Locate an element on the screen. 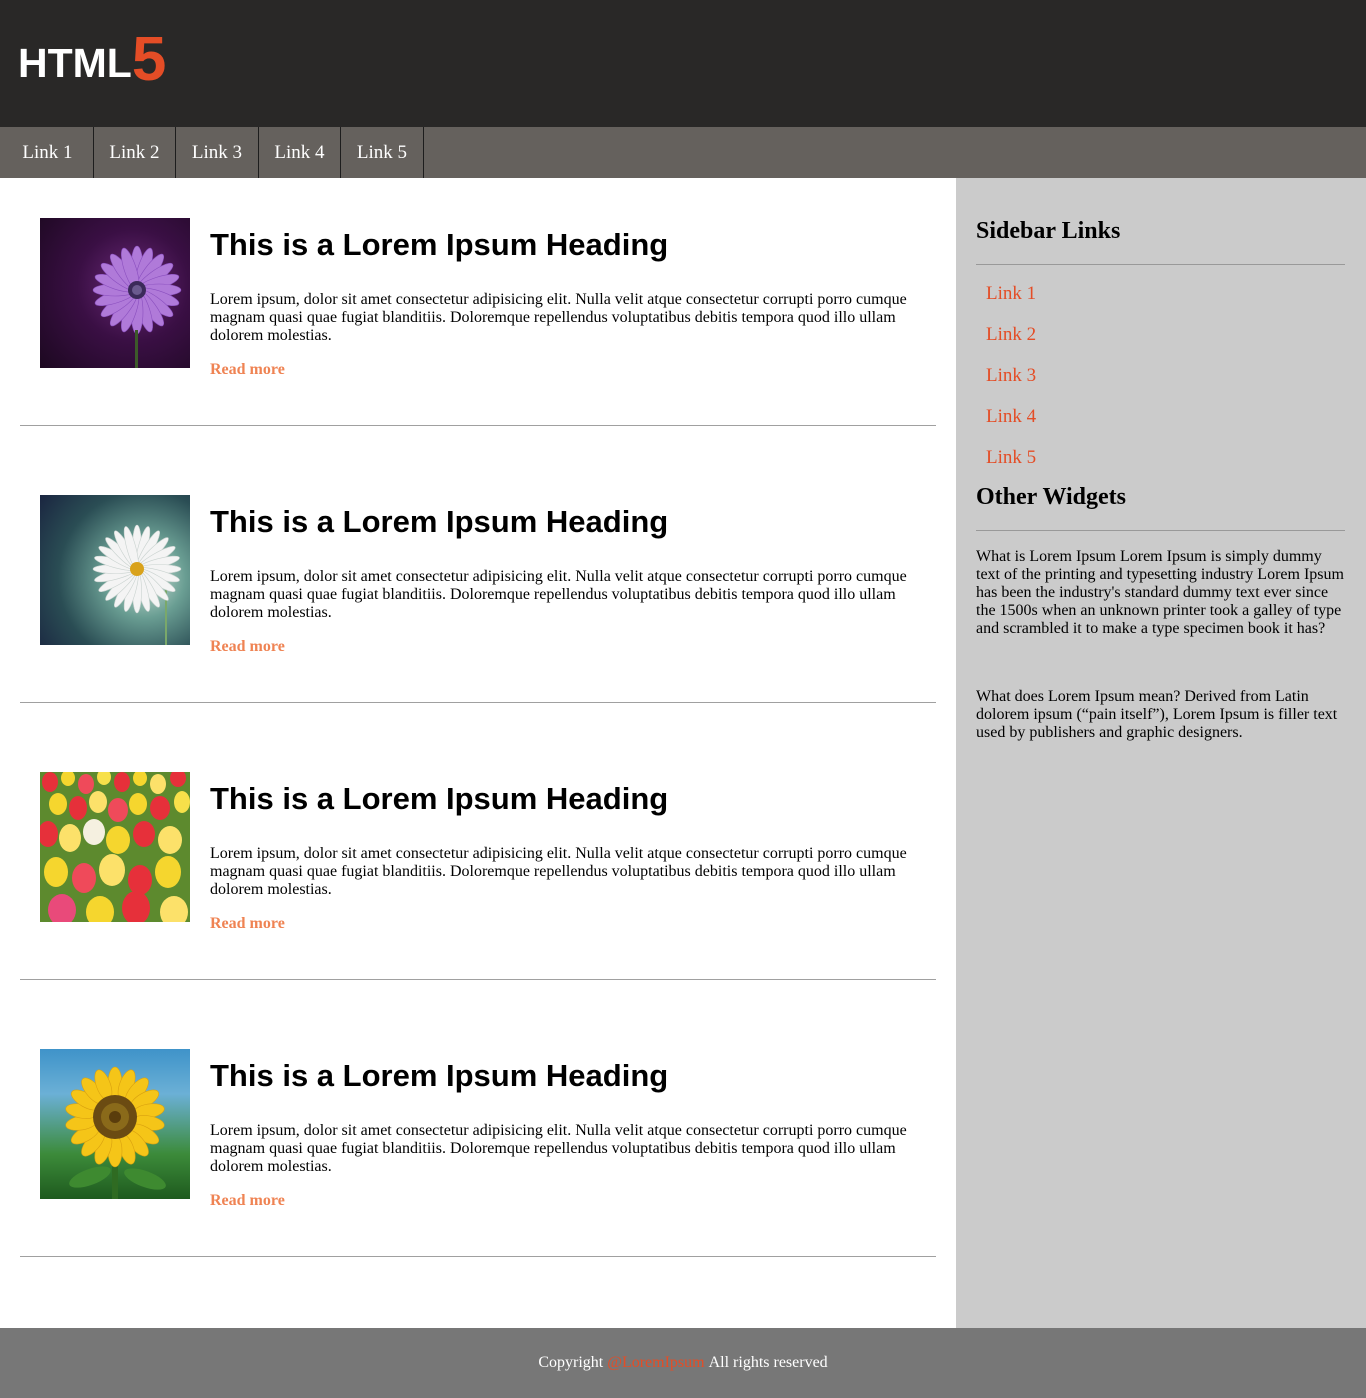 This screenshot has height=1398, width=1366. logo: HTML 5 is located at coordinates (92, 60).